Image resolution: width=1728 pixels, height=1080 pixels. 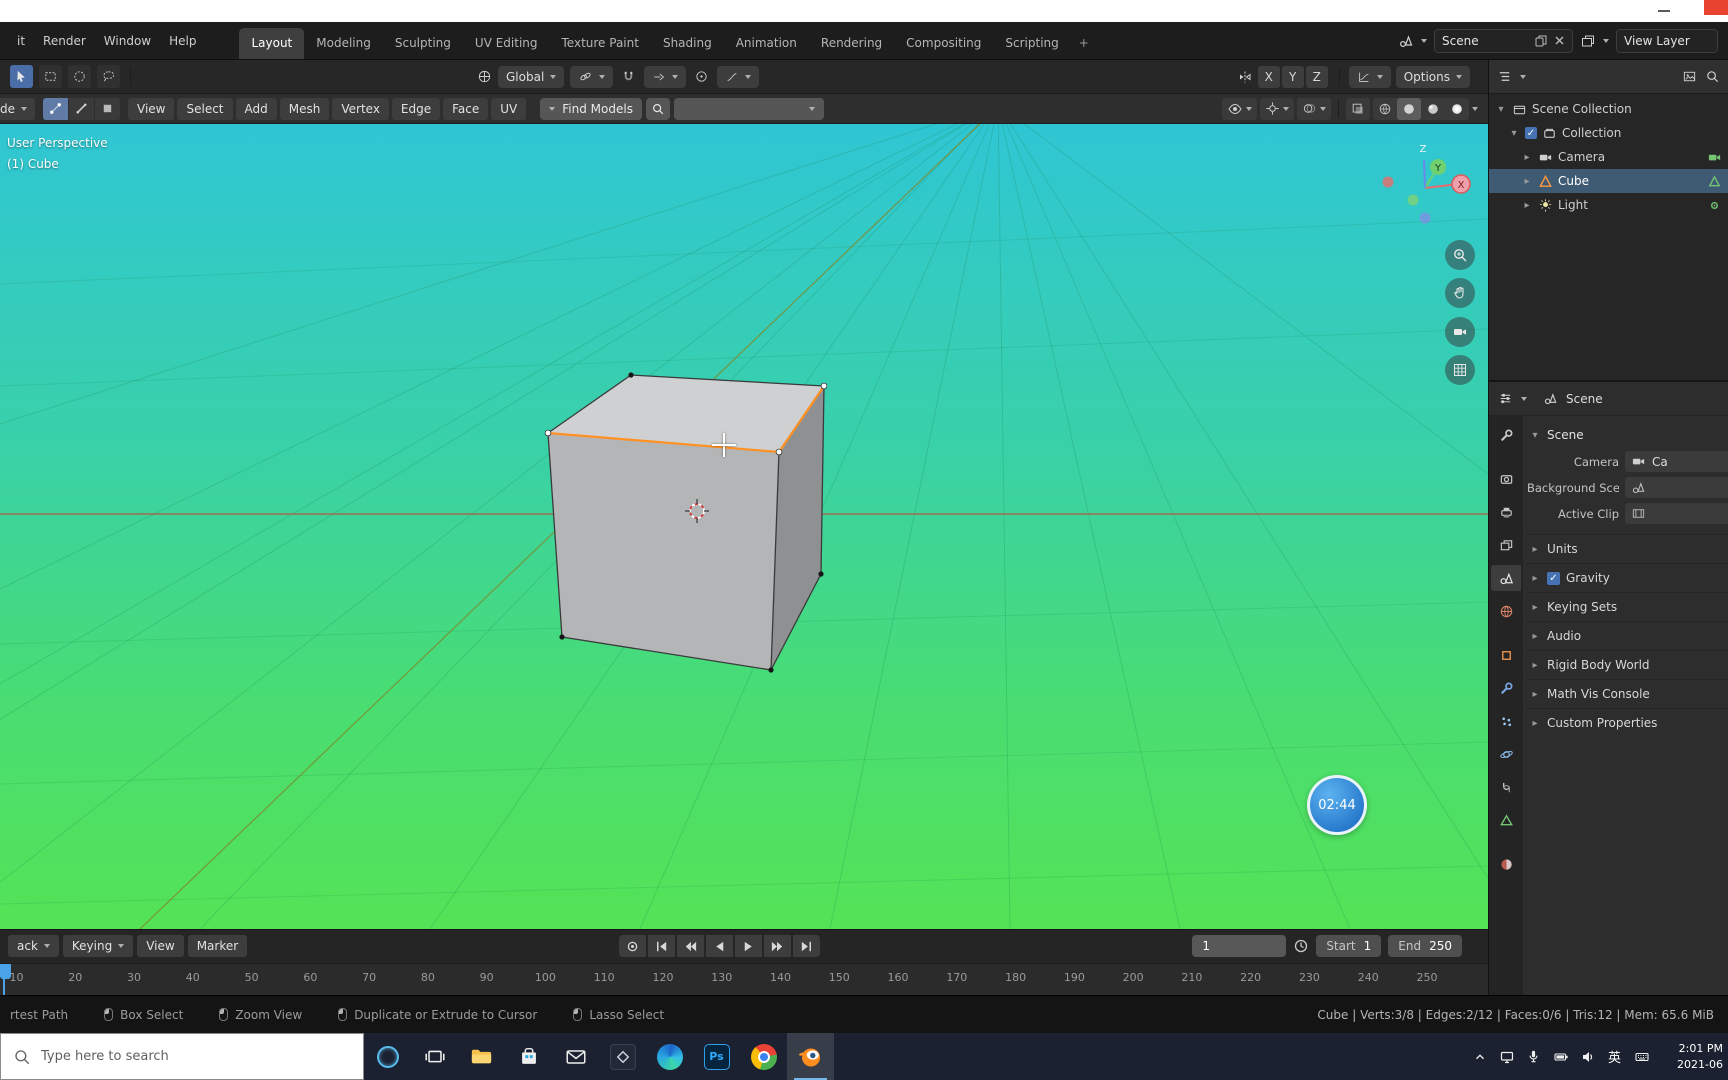 What do you see at coordinates (1409, 108) in the screenshot?
I see `solid-shading-button` at bounding box center [1409, 108].